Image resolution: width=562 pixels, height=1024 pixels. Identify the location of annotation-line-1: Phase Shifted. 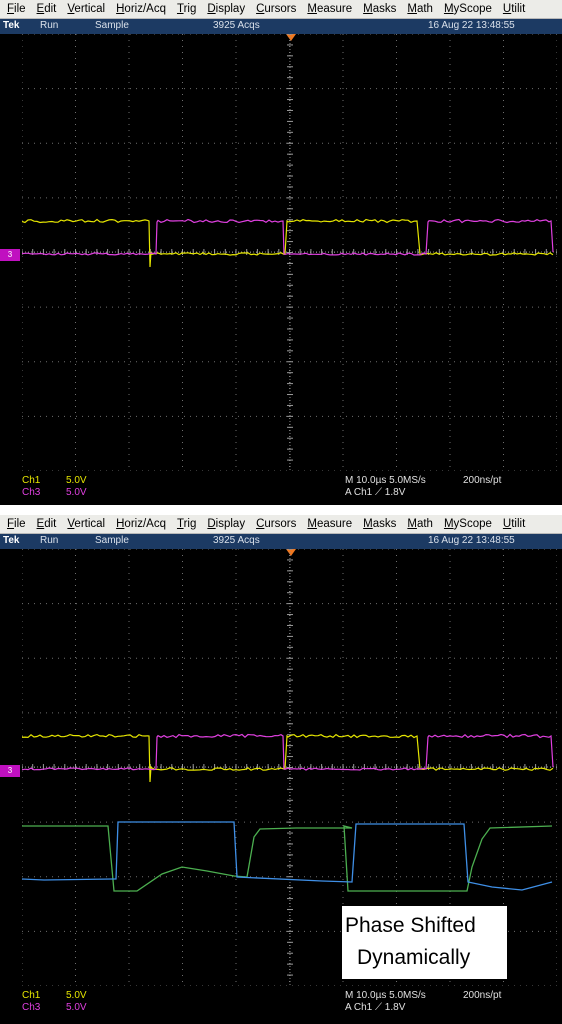
(410, 926).